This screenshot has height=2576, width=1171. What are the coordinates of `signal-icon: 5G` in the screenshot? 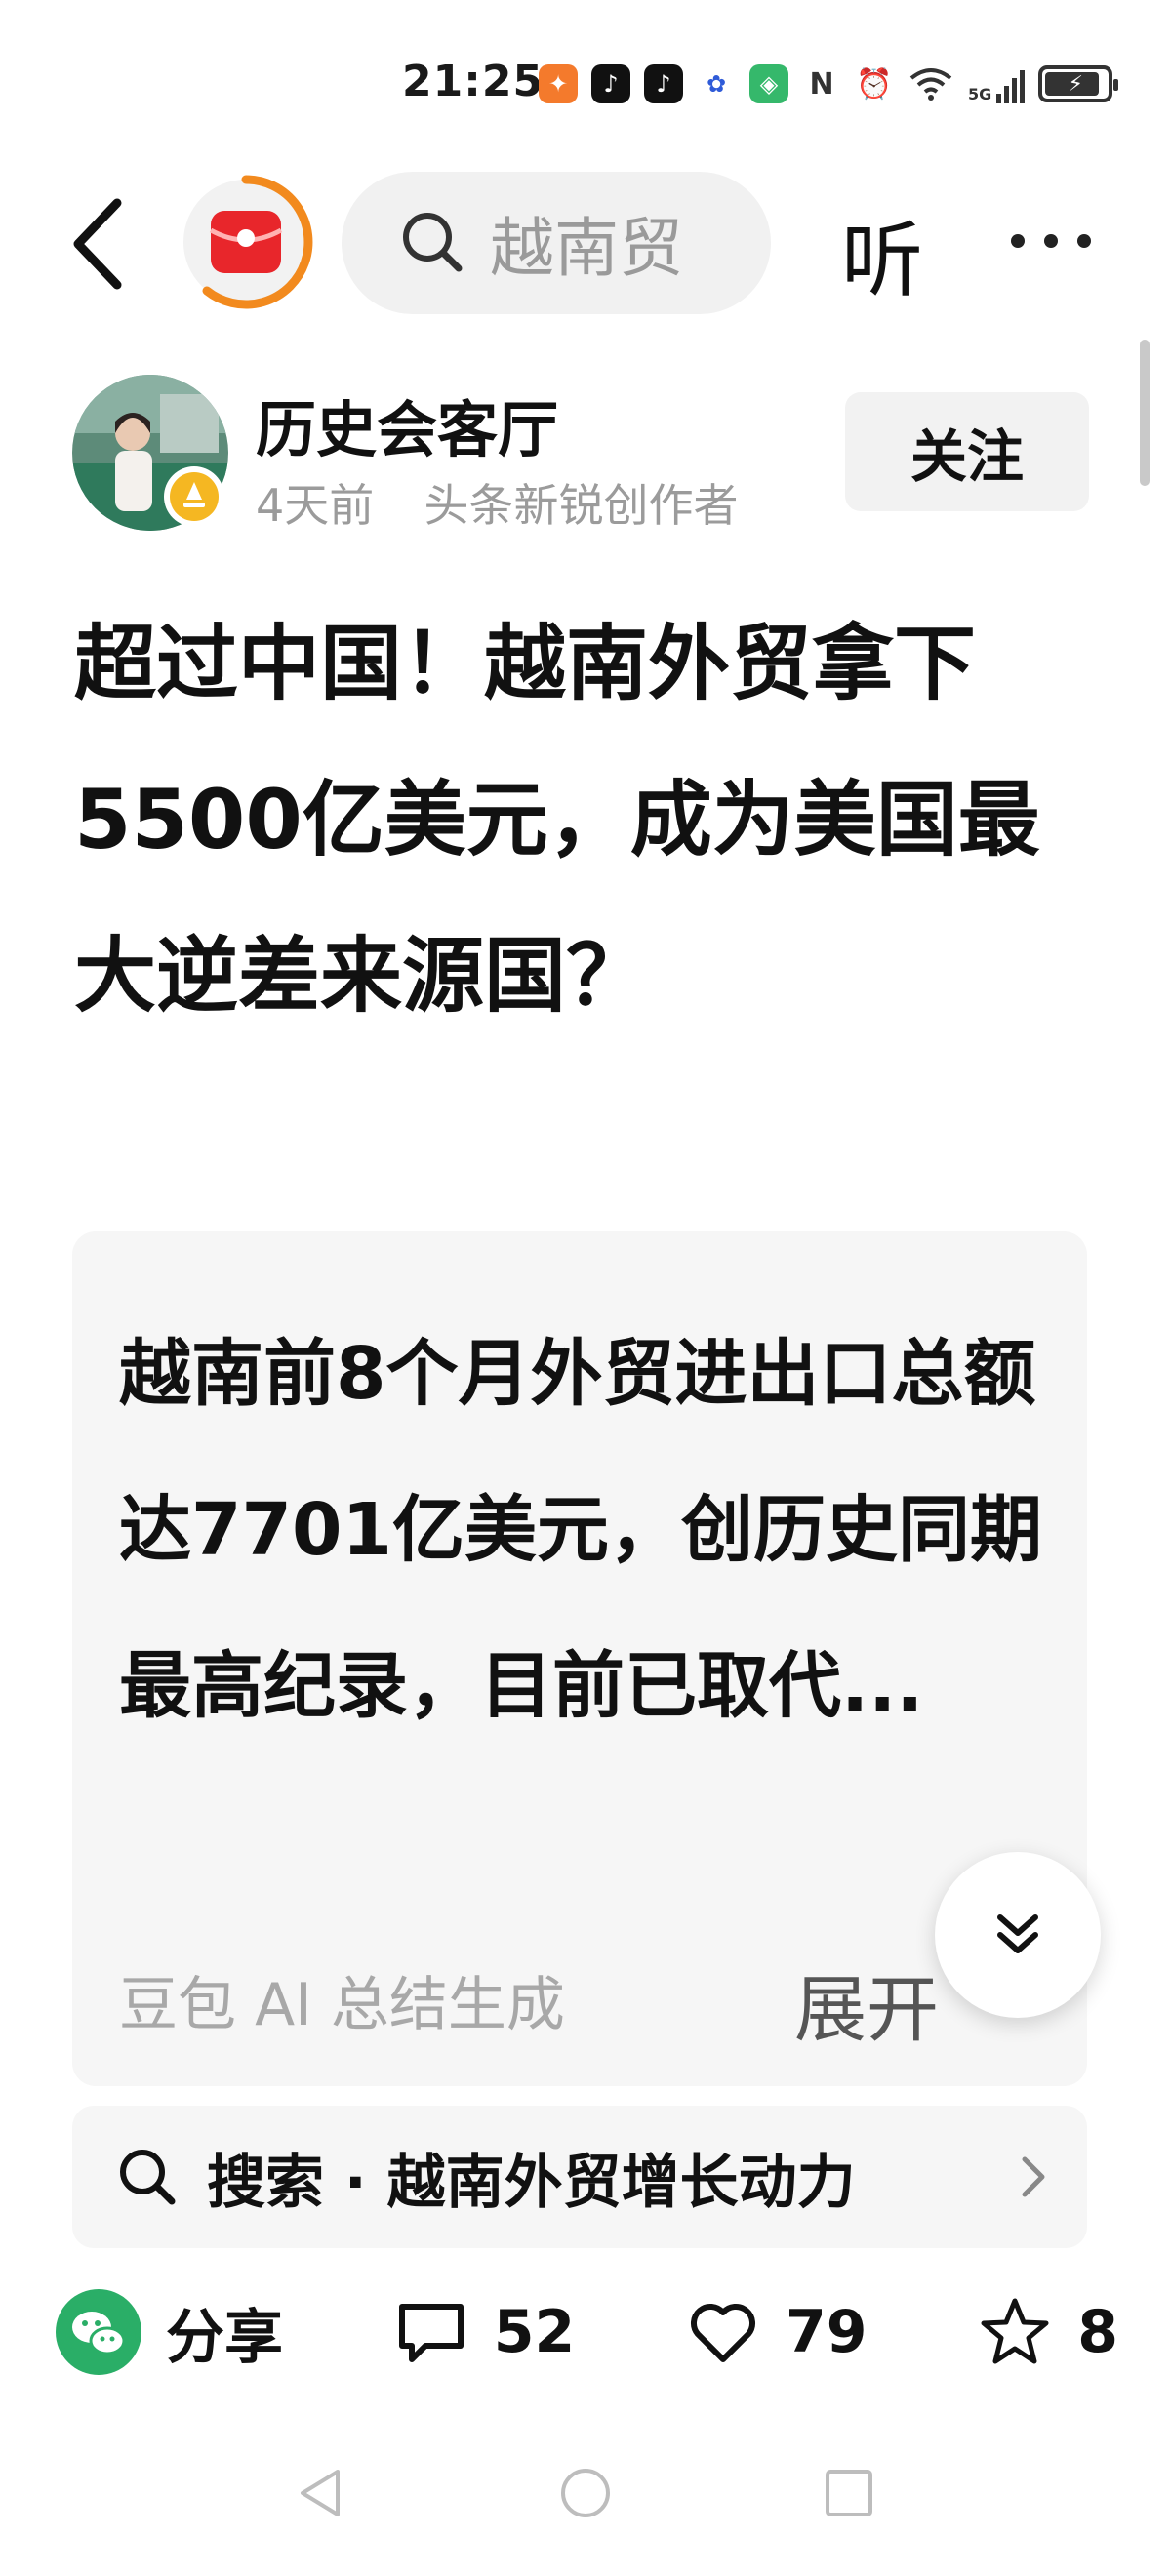 It's located at (997, 83).